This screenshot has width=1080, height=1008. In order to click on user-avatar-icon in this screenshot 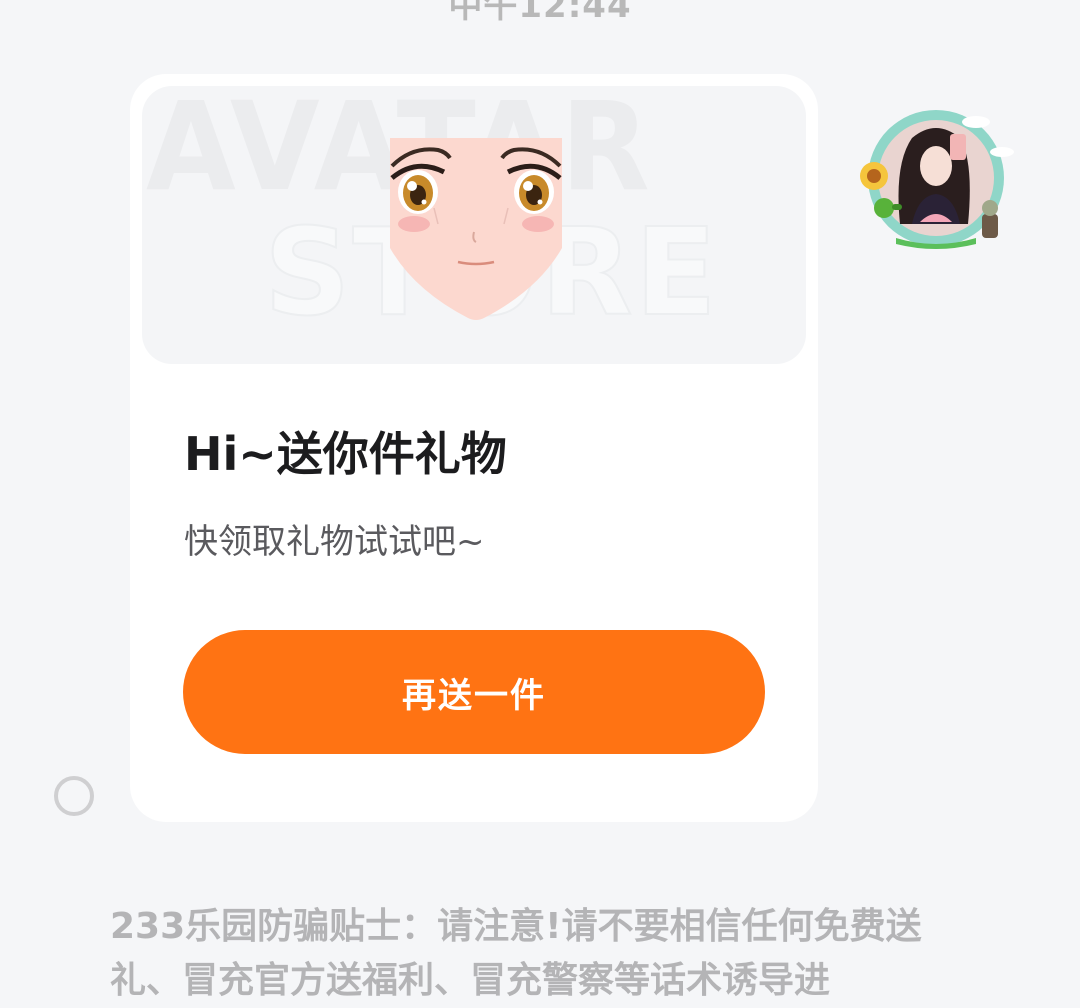, I will do `click(936, 178)`.